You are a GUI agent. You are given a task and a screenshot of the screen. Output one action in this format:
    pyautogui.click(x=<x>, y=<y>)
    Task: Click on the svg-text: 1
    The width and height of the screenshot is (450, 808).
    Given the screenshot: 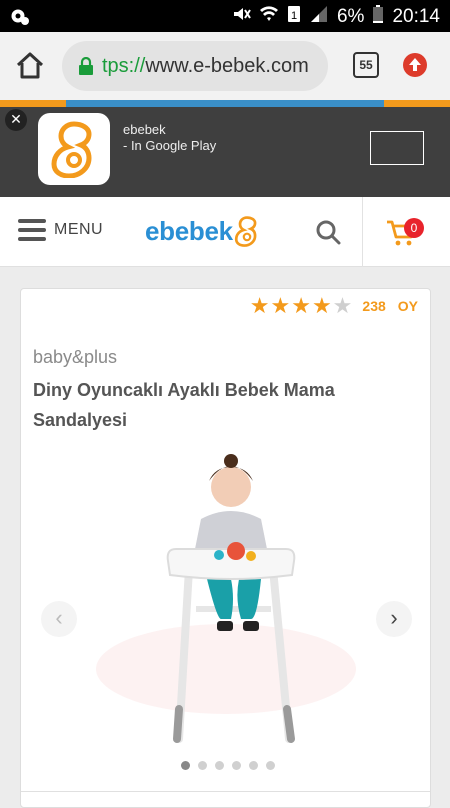 What is the action you would take?
    pyautogui.click(x=294, y=16)
    